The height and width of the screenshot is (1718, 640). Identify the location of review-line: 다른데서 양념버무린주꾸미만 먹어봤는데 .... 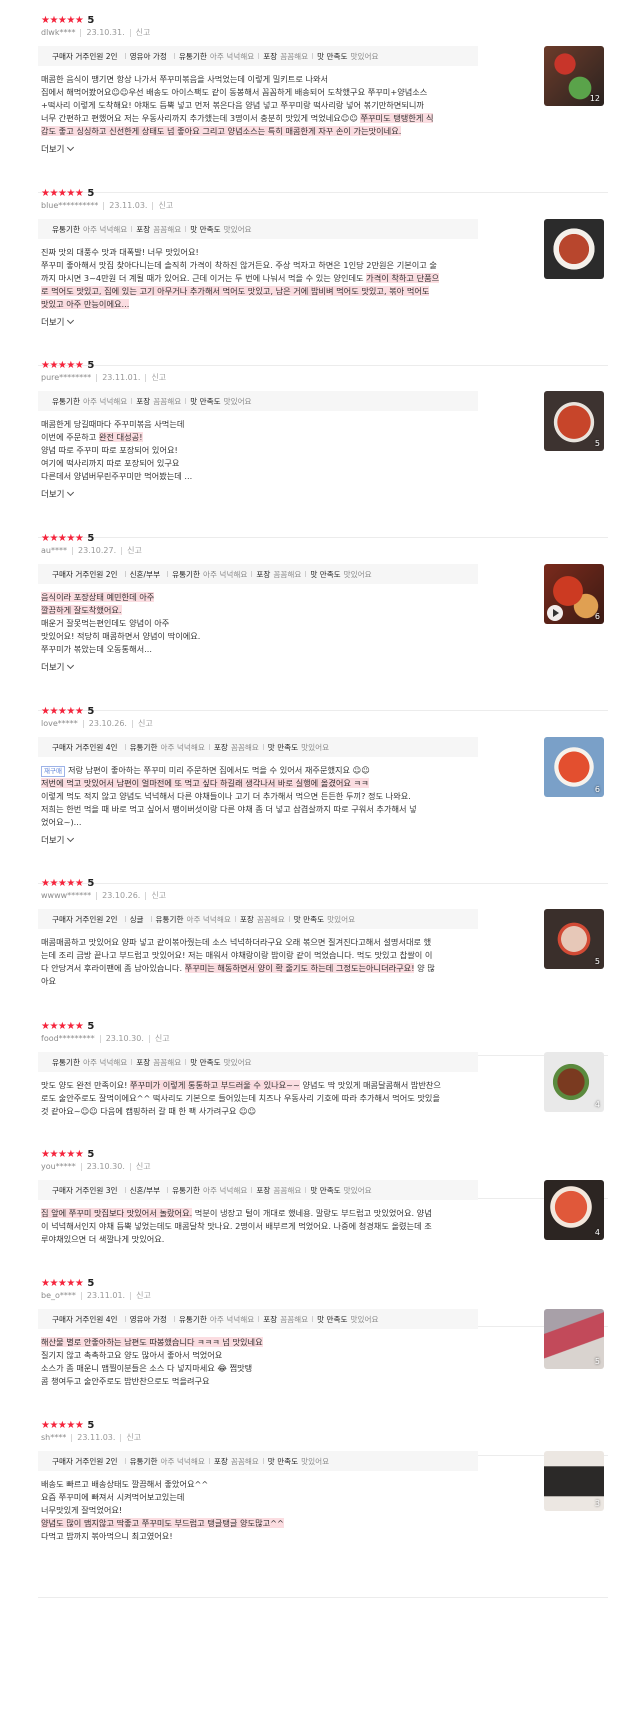
(261, 476).